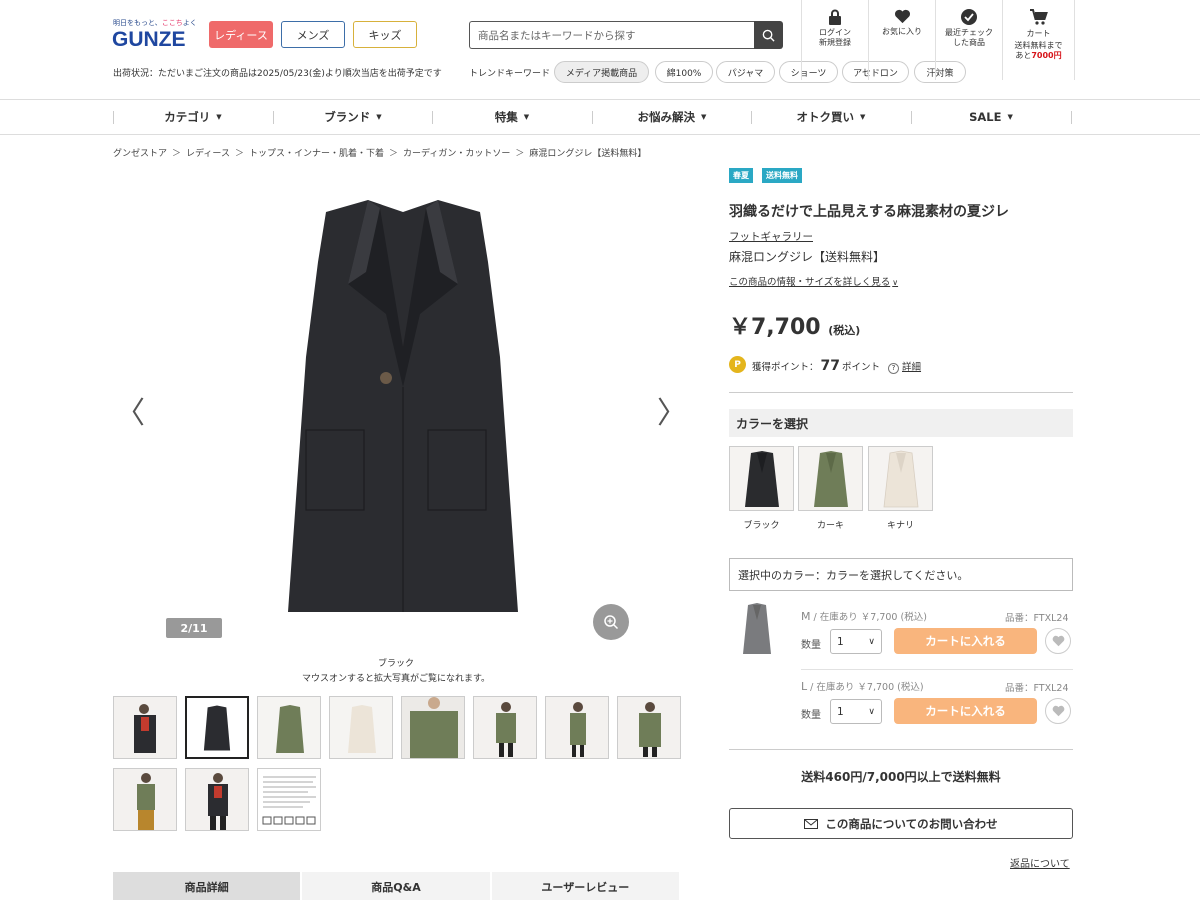 The image size is (1200, 900). What do you see at coordinates (835, 17) in the screenshot?
I see `lock-icon` at bounding box center [835, 17].